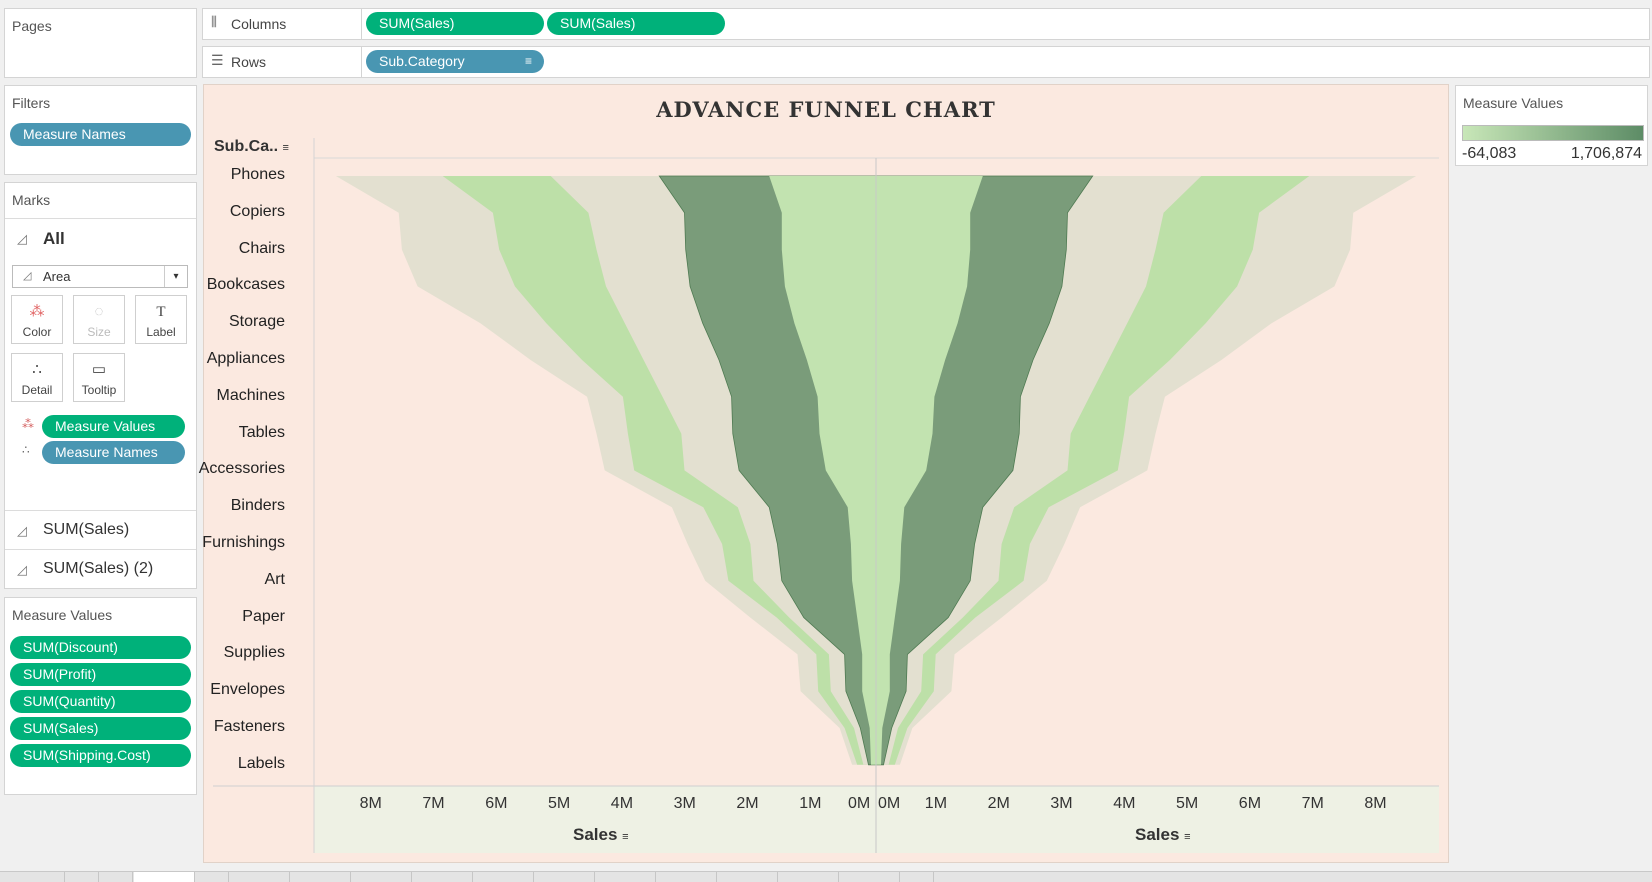  Describe the element at coordinates (257, 211) in the screenshot. I see `category-label: Copiers` at that location.